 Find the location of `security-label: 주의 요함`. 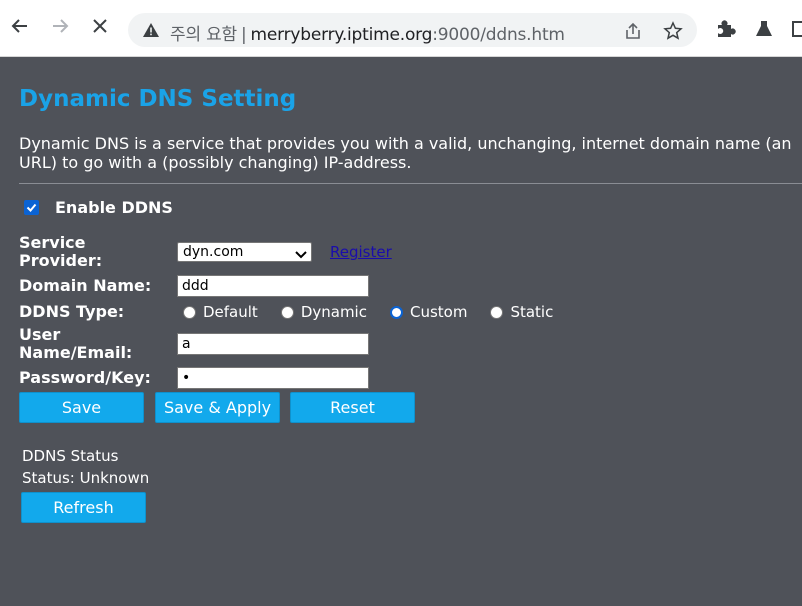

security-label: 주의 요함 is located at coordinates (203, 35).